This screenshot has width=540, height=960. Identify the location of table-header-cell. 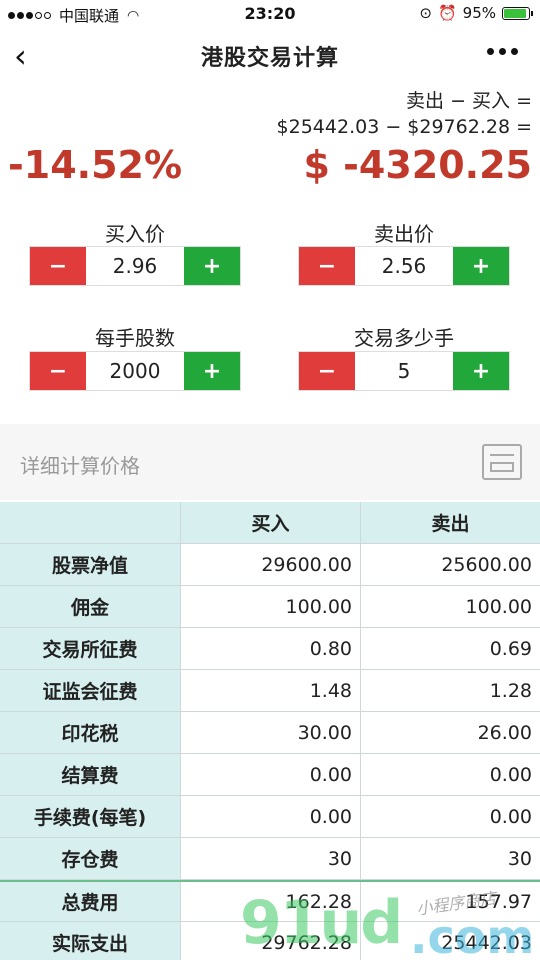
(90, 522).